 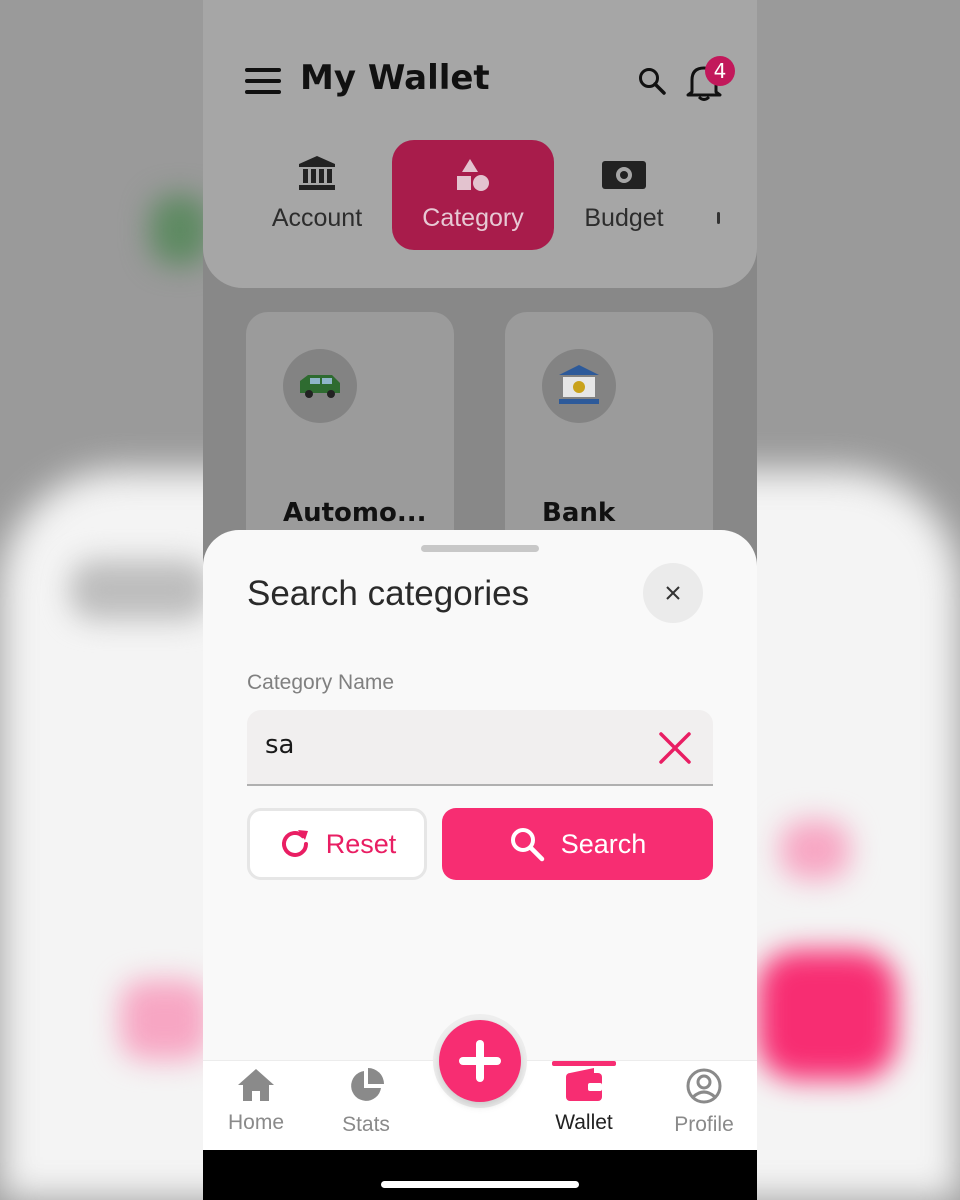 What do you see at coordinates (473, 195) in the screenshot?
I see `tab-category: Category` at bounding box center [473, 195].